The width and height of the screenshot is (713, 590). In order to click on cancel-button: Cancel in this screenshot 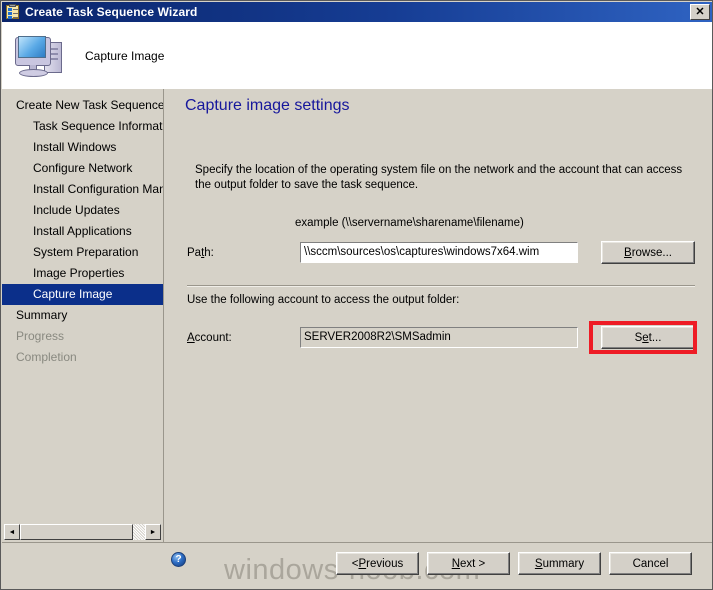, I will do `click(650, 563)`.